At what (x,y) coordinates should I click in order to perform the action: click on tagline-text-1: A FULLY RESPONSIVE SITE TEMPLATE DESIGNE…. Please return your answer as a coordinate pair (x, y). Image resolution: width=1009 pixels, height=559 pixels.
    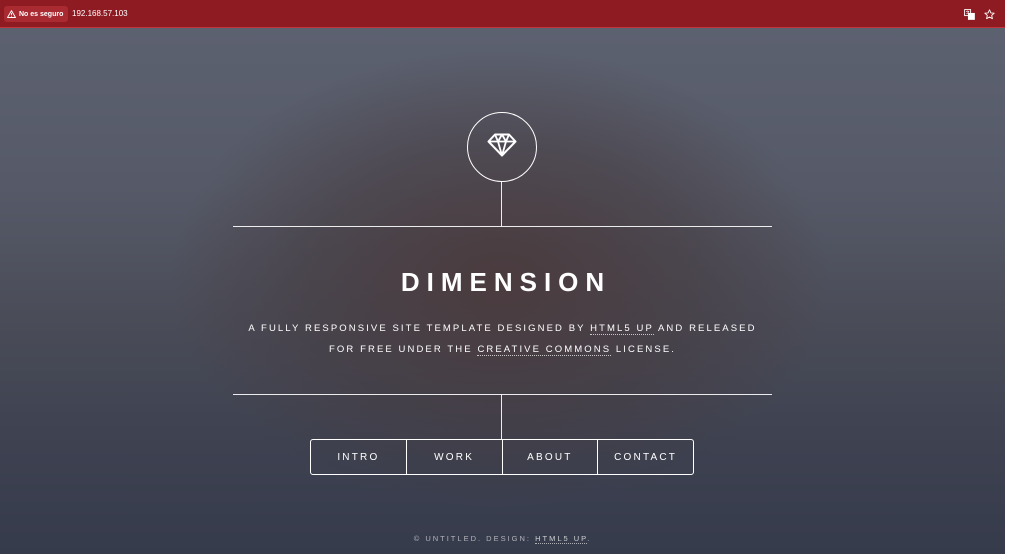
    Looking at the image, I should click on (419, 328).